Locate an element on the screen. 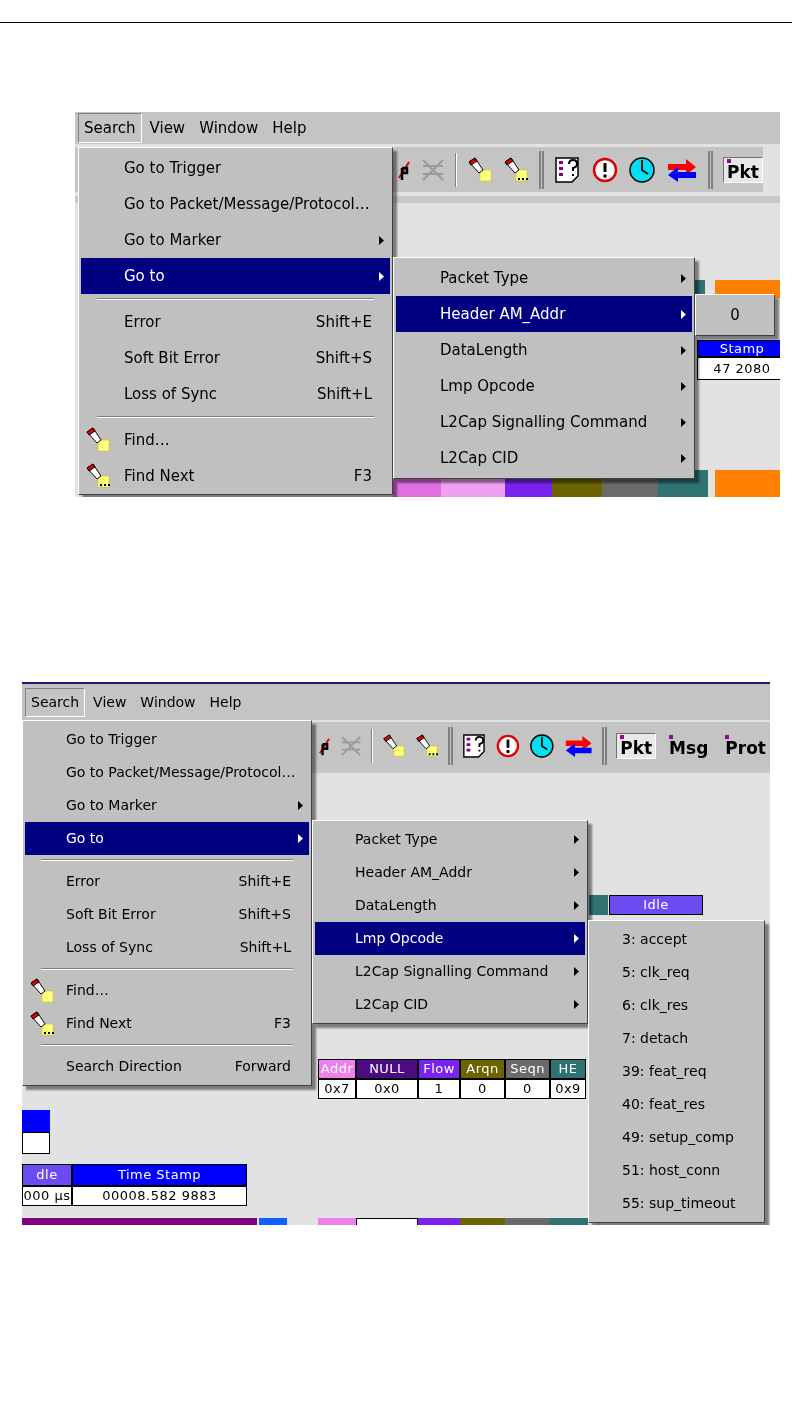  menu-item: 6: clk_res is located at coordinates (676, 1005).